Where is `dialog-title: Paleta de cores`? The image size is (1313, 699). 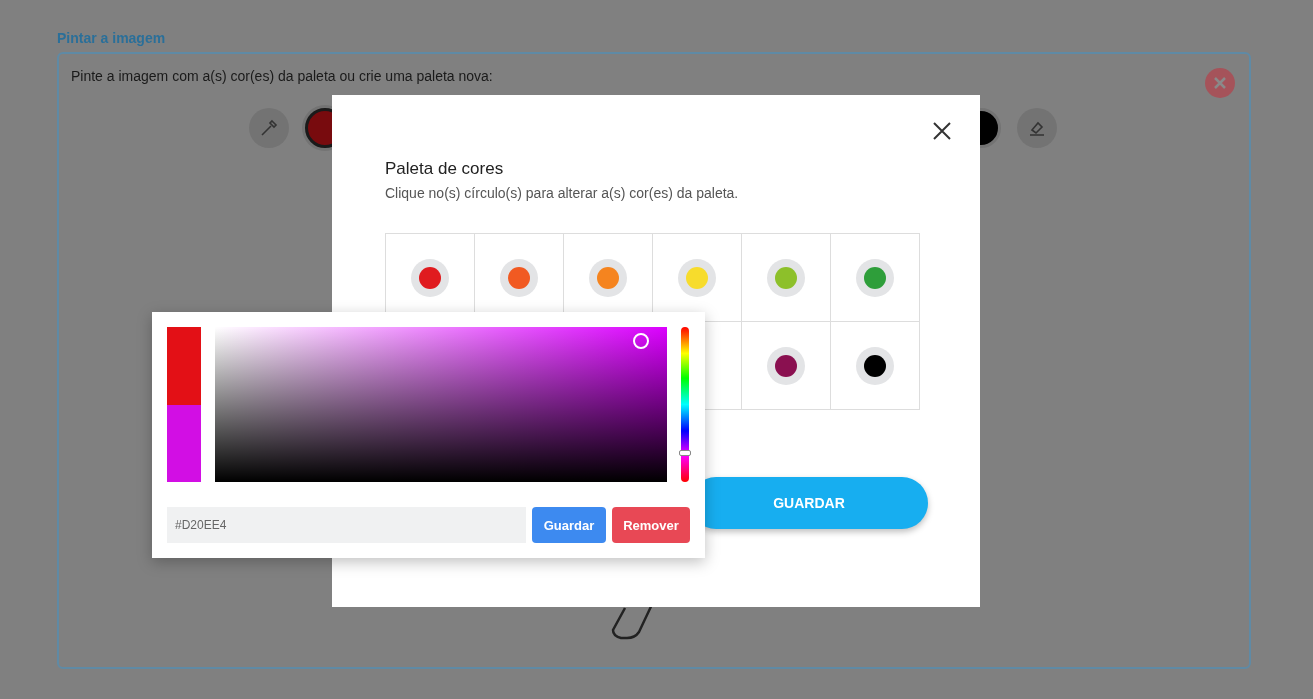
dialog-title: Paleta de cores is located at coordinates (445, 169).